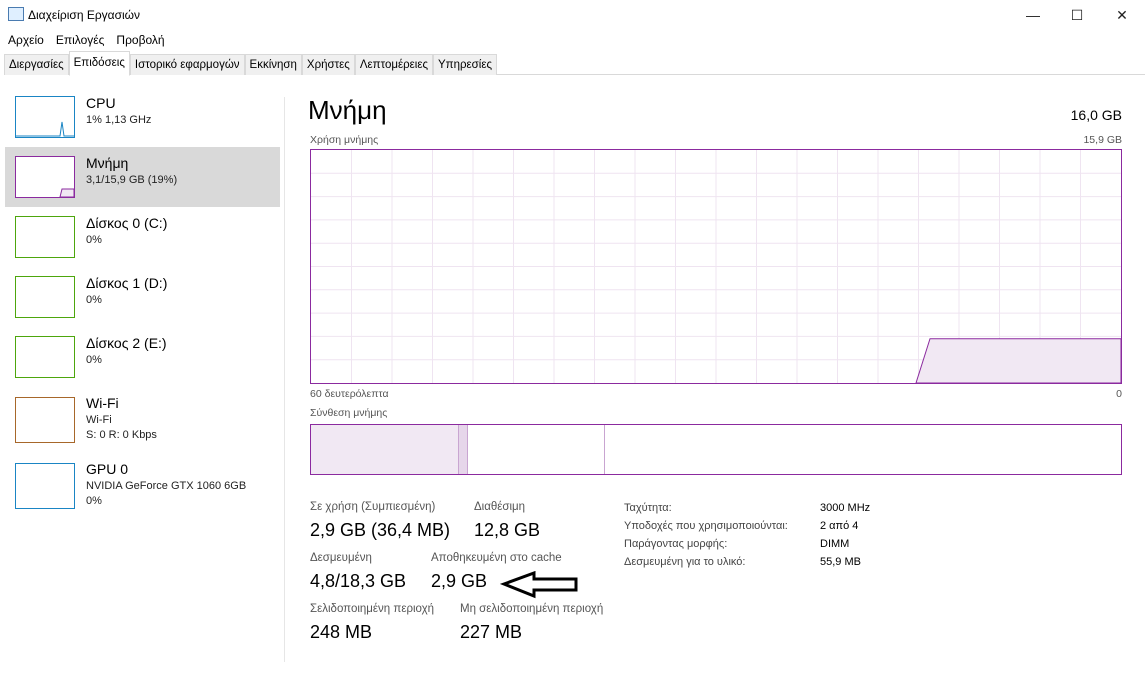 This screenshot has height=680, width=1145. I want to click on menu-view: Προβολή, so click(140, 38).